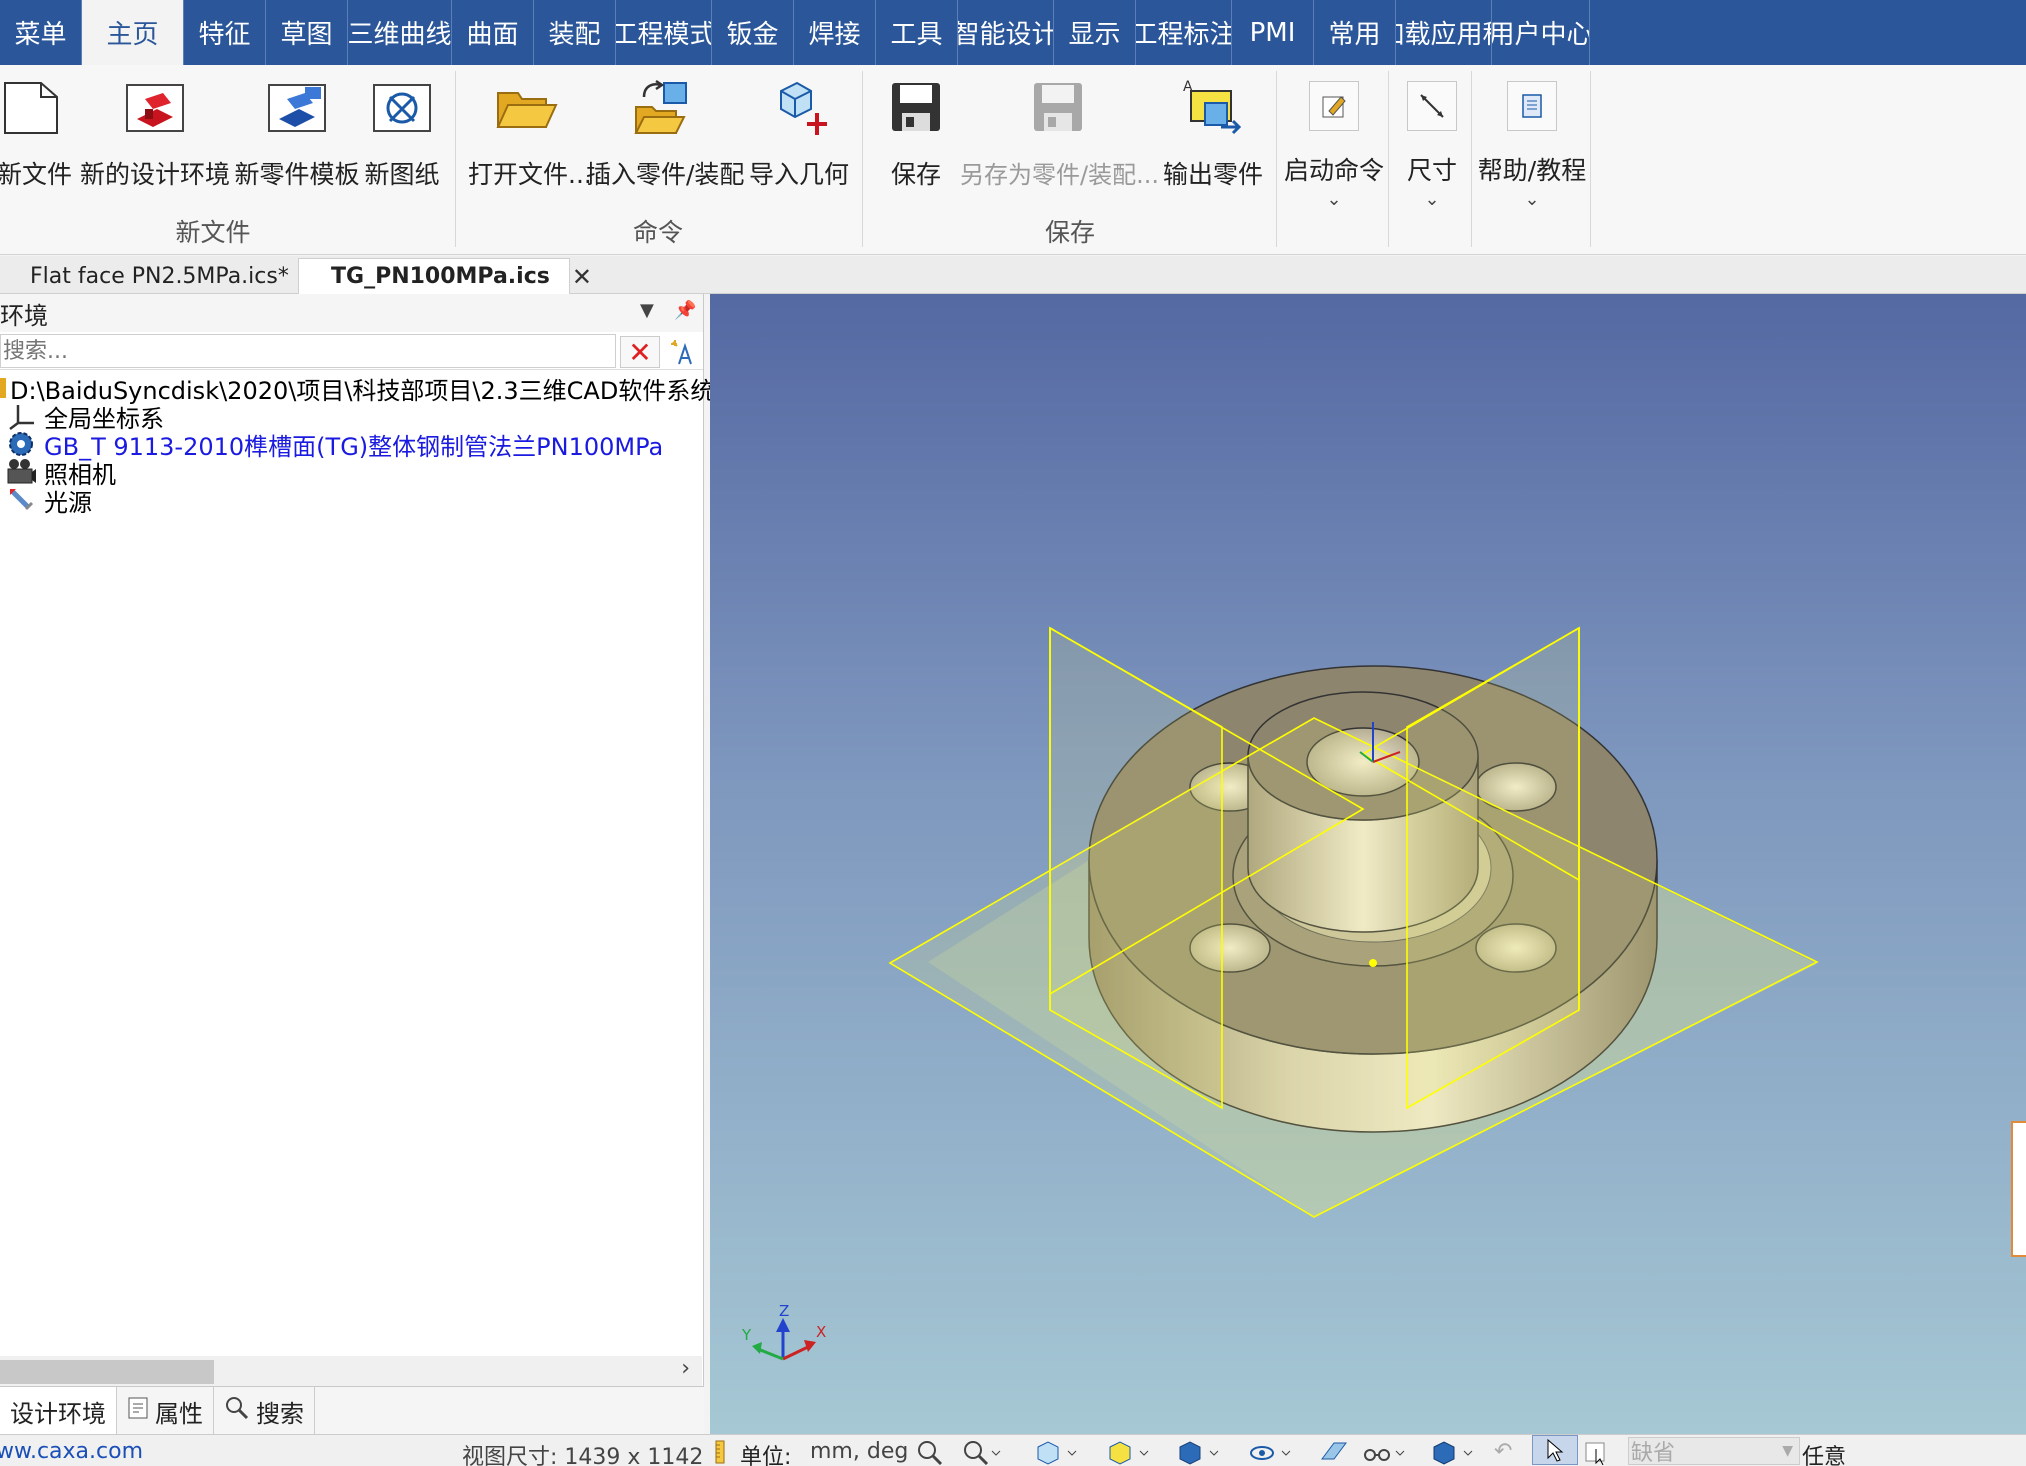 The height and width of the screenshot is (1466, 2026). I want to click on doc-tab-label: TG_PN100MPa.ics, so click(440, 276).